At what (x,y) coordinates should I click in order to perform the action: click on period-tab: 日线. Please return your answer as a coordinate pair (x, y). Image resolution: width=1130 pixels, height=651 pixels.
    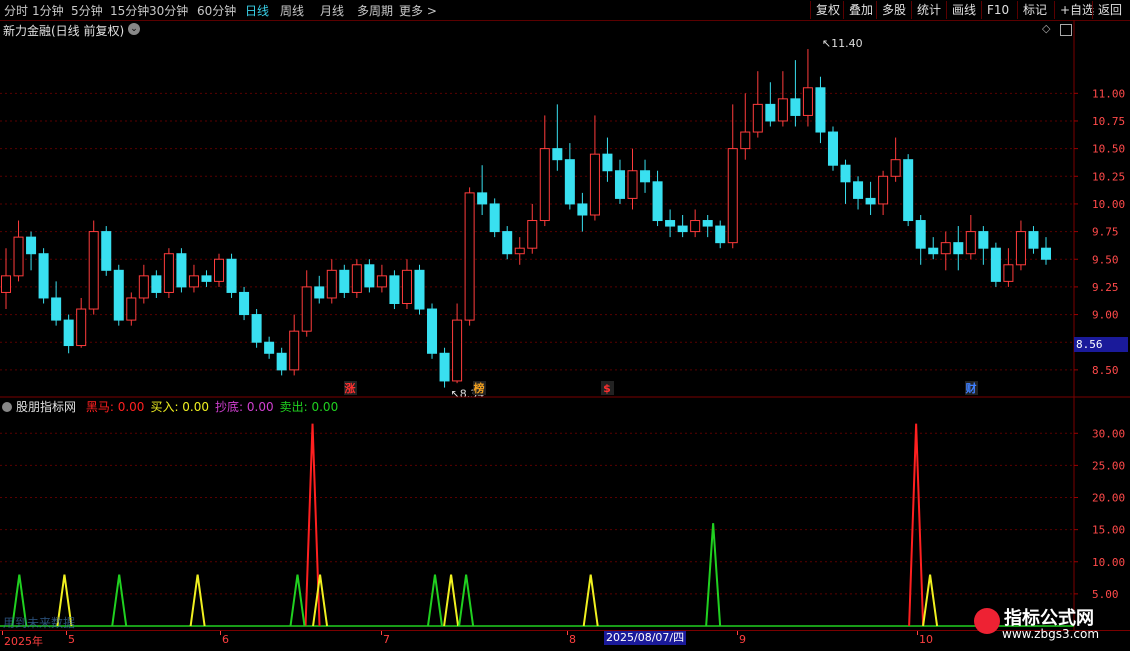
    Looking at the image, I should click on (257, 10).